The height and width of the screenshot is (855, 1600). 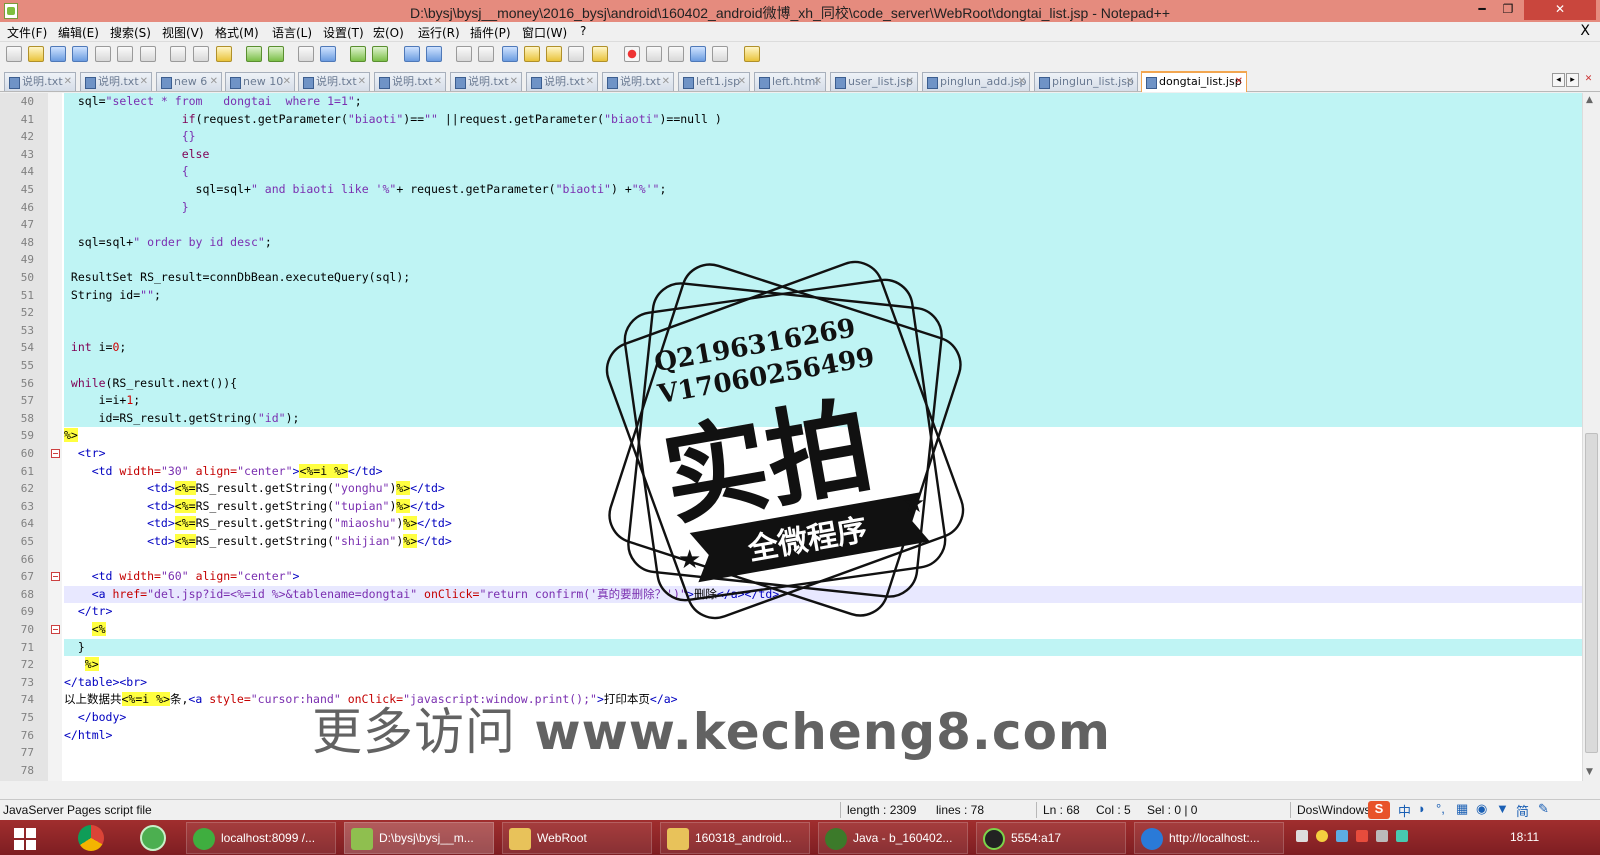 What do you see at coordinates (1333, 810) in the screenshot?
I see `status-eol-format: Dos\Windows` at bounding box center [1333, 810].